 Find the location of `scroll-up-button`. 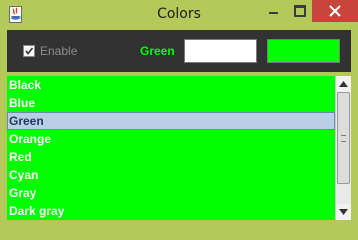

scroll-up-button is located at coordinates (343, 84).